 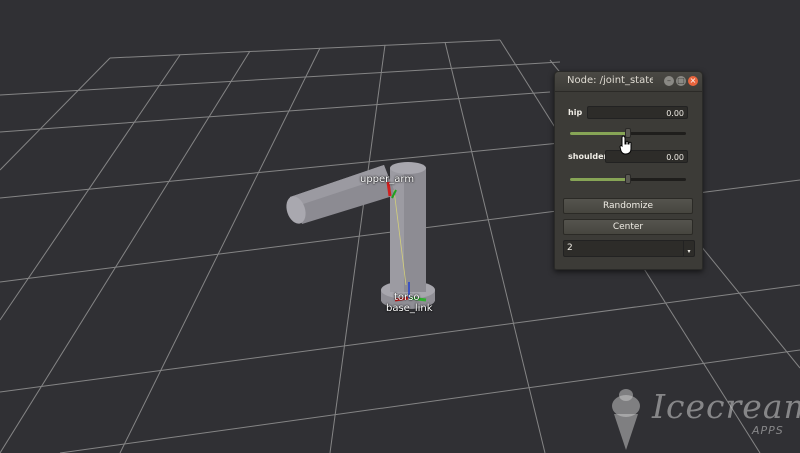 What do you see at coordinates (726, 406) in the screenshot?
I see `watermark-brand: Icecream` at bounding box center [726, 406].